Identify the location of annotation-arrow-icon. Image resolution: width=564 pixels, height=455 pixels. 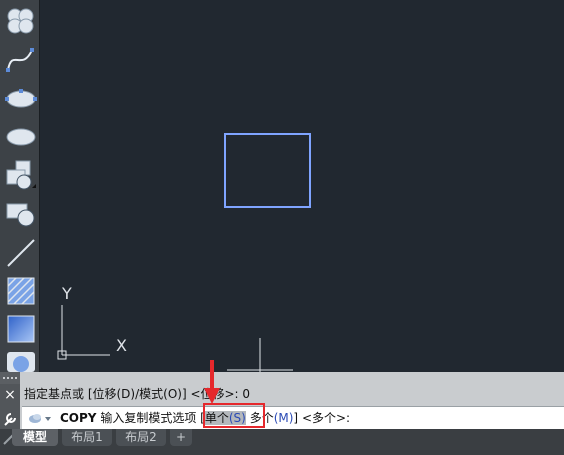
(212, 382).